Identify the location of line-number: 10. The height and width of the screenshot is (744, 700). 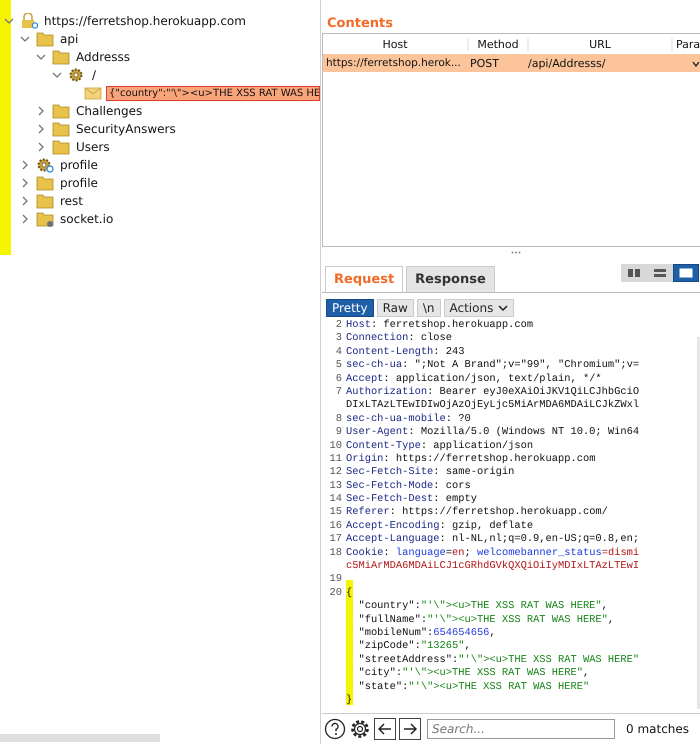
(335, 446).